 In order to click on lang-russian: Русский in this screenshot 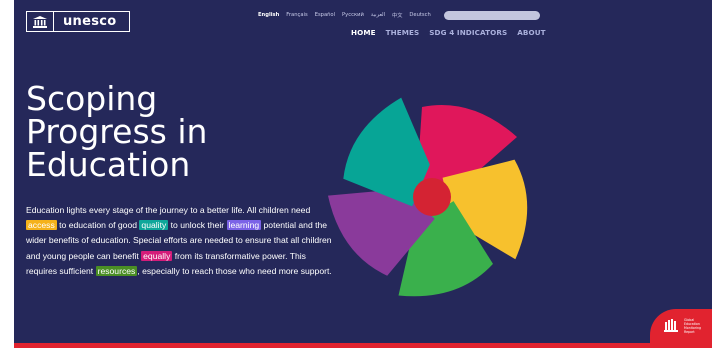, I will do `click(353, 15)`.